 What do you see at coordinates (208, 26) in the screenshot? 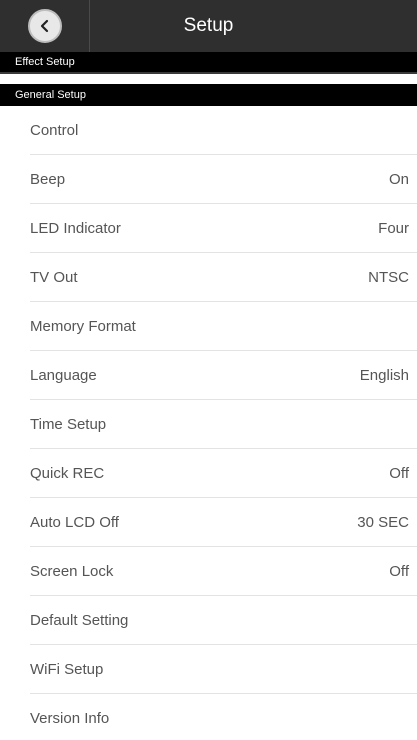
I see `title-bar: Setup` at bounding box center [208, 26].